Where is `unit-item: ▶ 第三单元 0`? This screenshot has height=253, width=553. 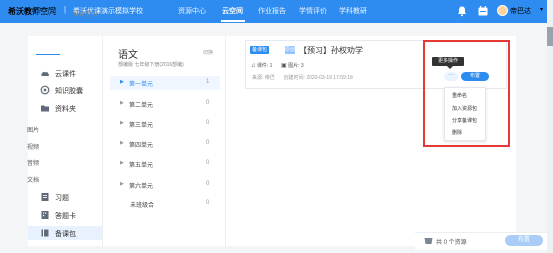 unit-item: ▶ 第三单元 0 is located at coordinates (165, 124).